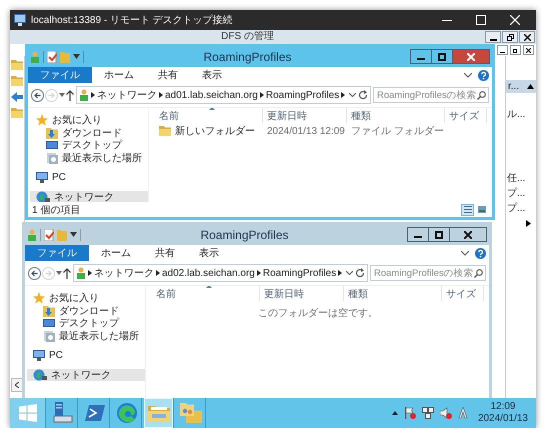  I want to click on address-bar: ネットワーク ad01.lab.seichan.org RoamingProfiles, so click(223, 95).